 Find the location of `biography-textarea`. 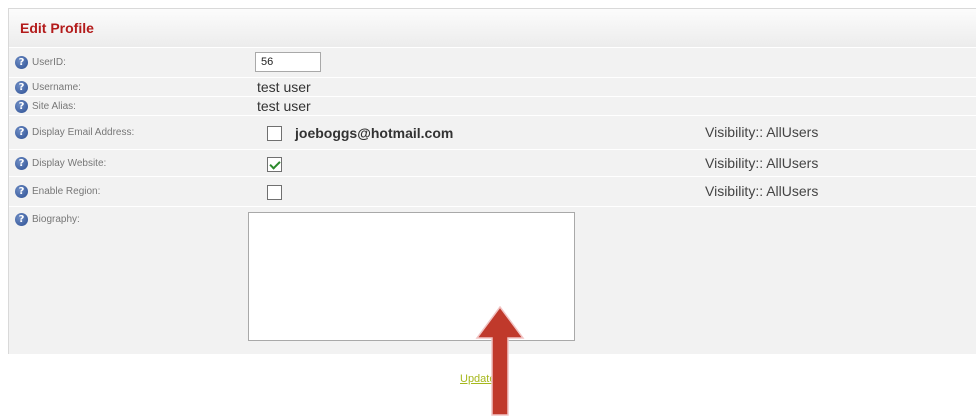

biography-textarea is located at coordinates (411, 276).